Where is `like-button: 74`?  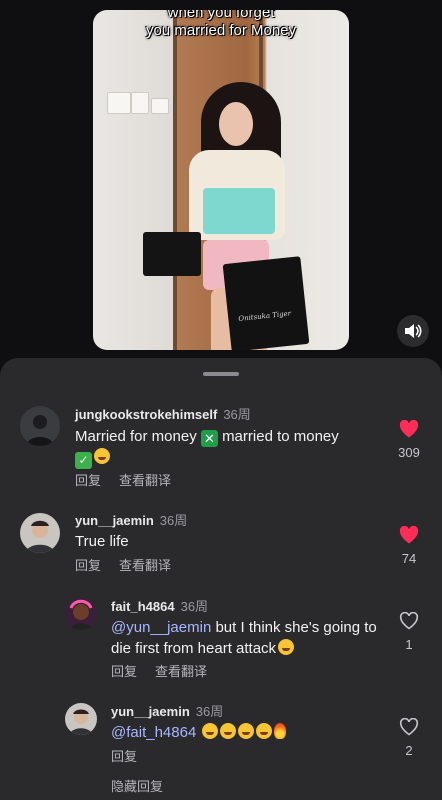
like-button: 74 is located at coordinates (409, 545).